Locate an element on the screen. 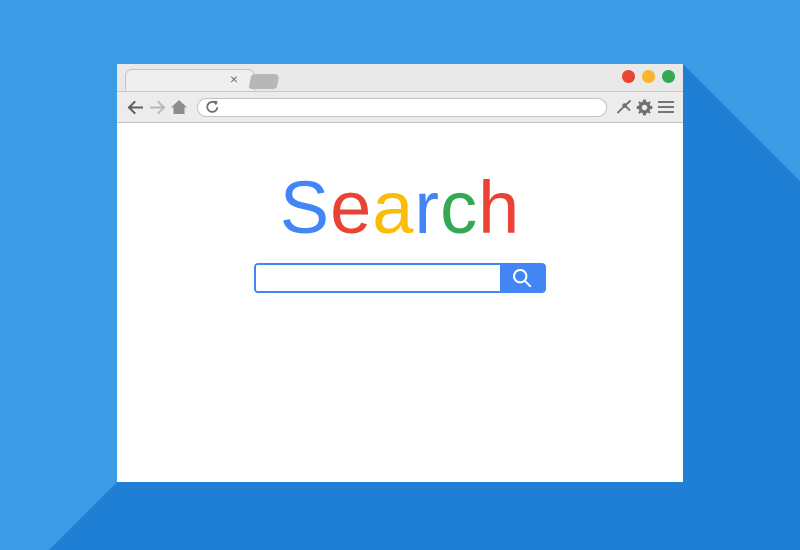 This screenshot has width=800, height=550. logo-letter-h: h is located at coordinates (499, 207).